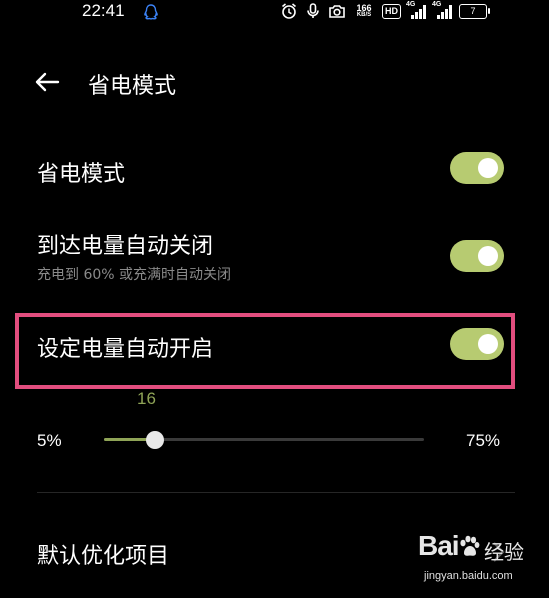 The image size is (549, 598). Describe the element at coordinates (391, 11) in the screenshot. I see `hd-badge: HD` at that location.